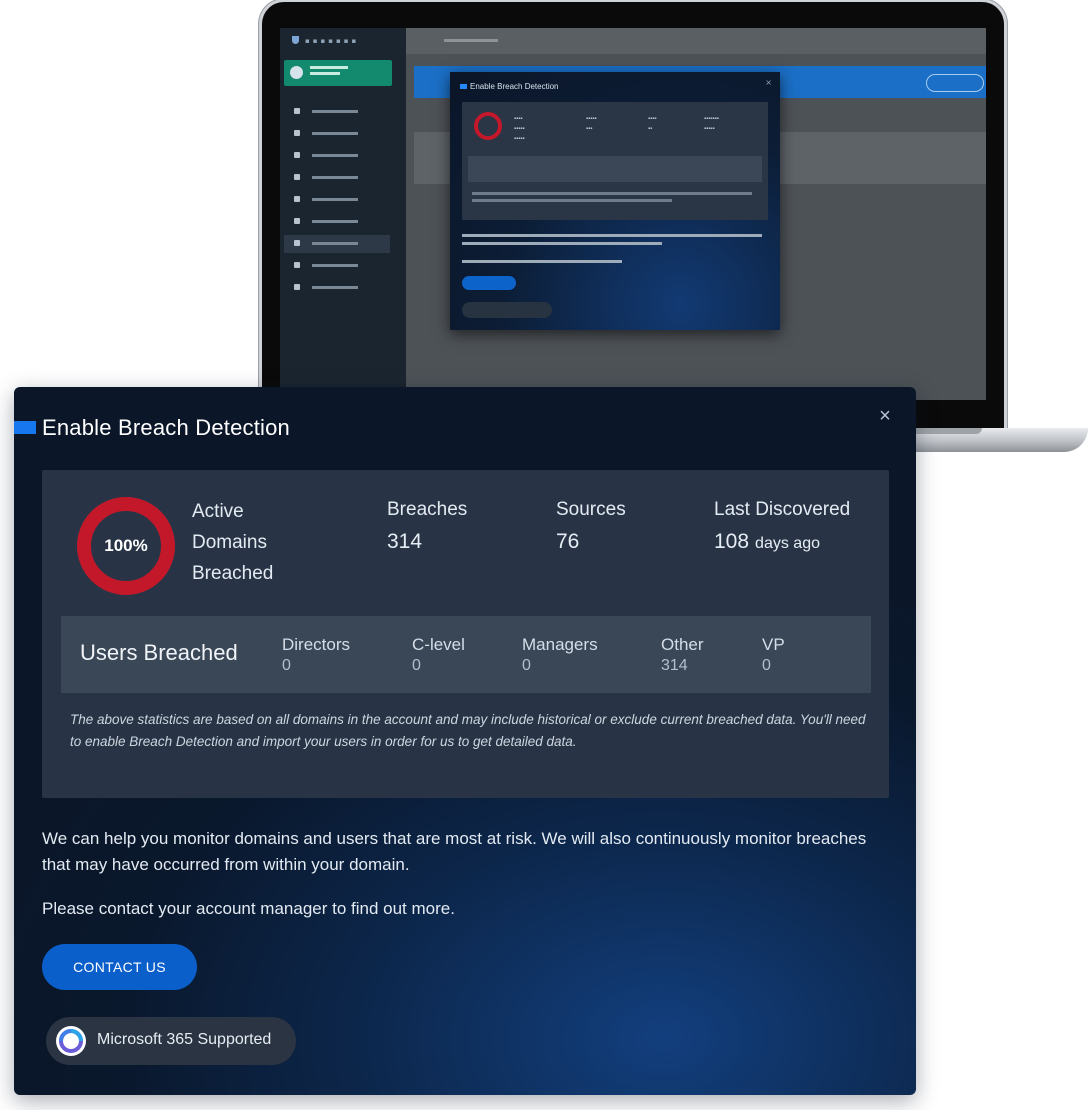 The height and width of the screenshot is (1110, 1090). Describe the element at coordinates (560, 654) in the screenshot. I see `role-managers: Managers 0` at that location.